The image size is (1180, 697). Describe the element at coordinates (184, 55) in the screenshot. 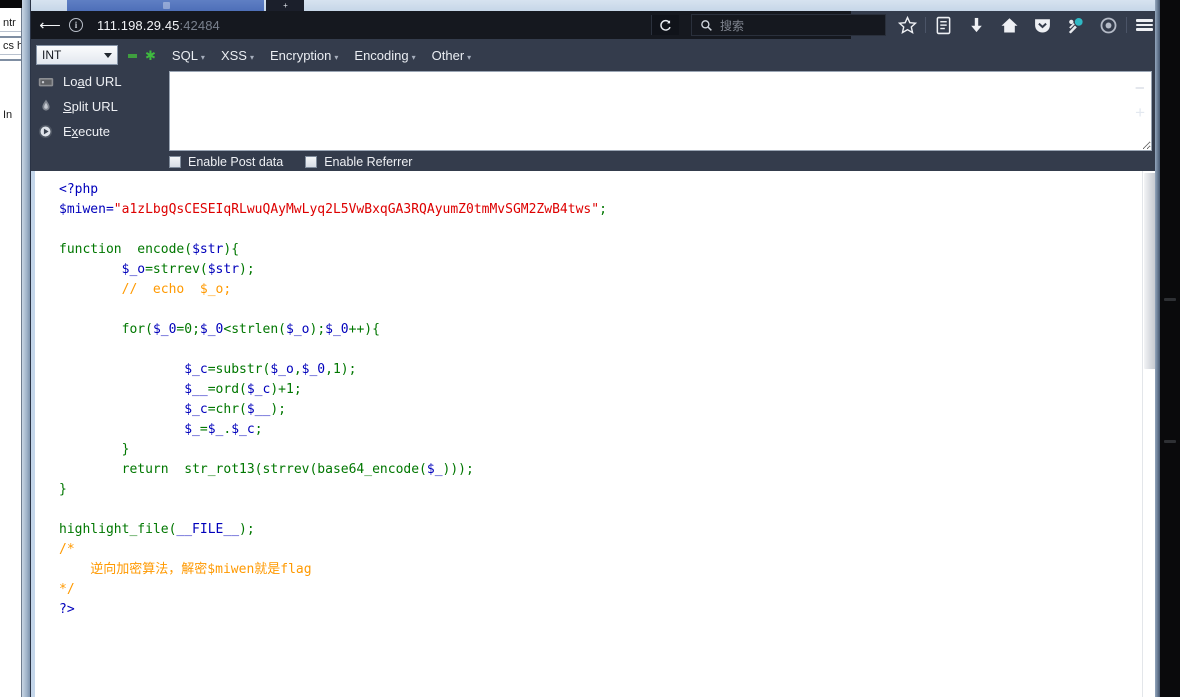

I see `hackbar-menu-sql-label: SQL` at that location.